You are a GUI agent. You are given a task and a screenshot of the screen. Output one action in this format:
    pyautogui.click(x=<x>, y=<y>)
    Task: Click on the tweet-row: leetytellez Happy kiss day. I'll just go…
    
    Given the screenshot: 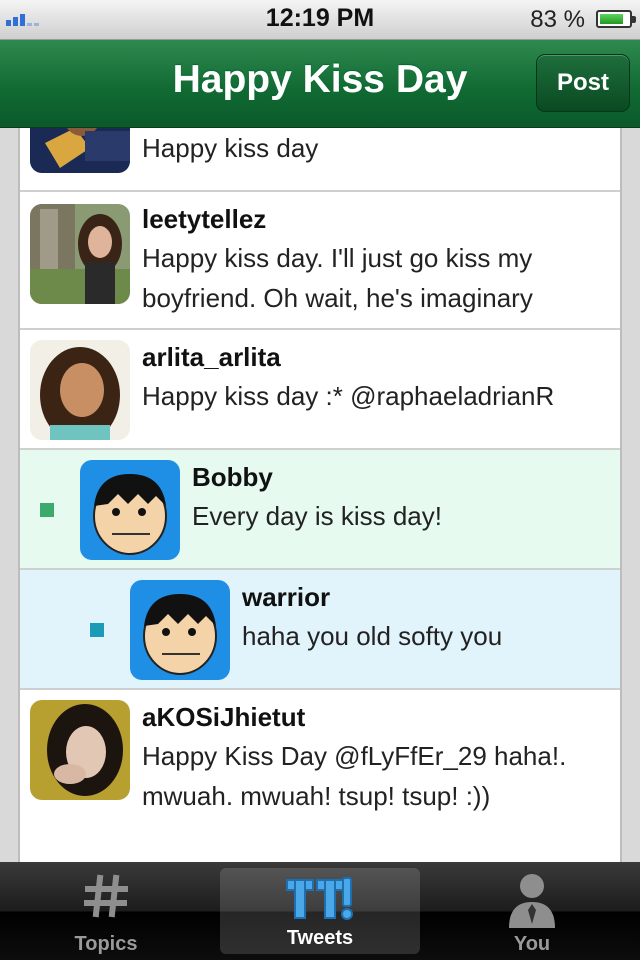 What is the action you would take?
    pyautogui.click(x=320, y=261)
    